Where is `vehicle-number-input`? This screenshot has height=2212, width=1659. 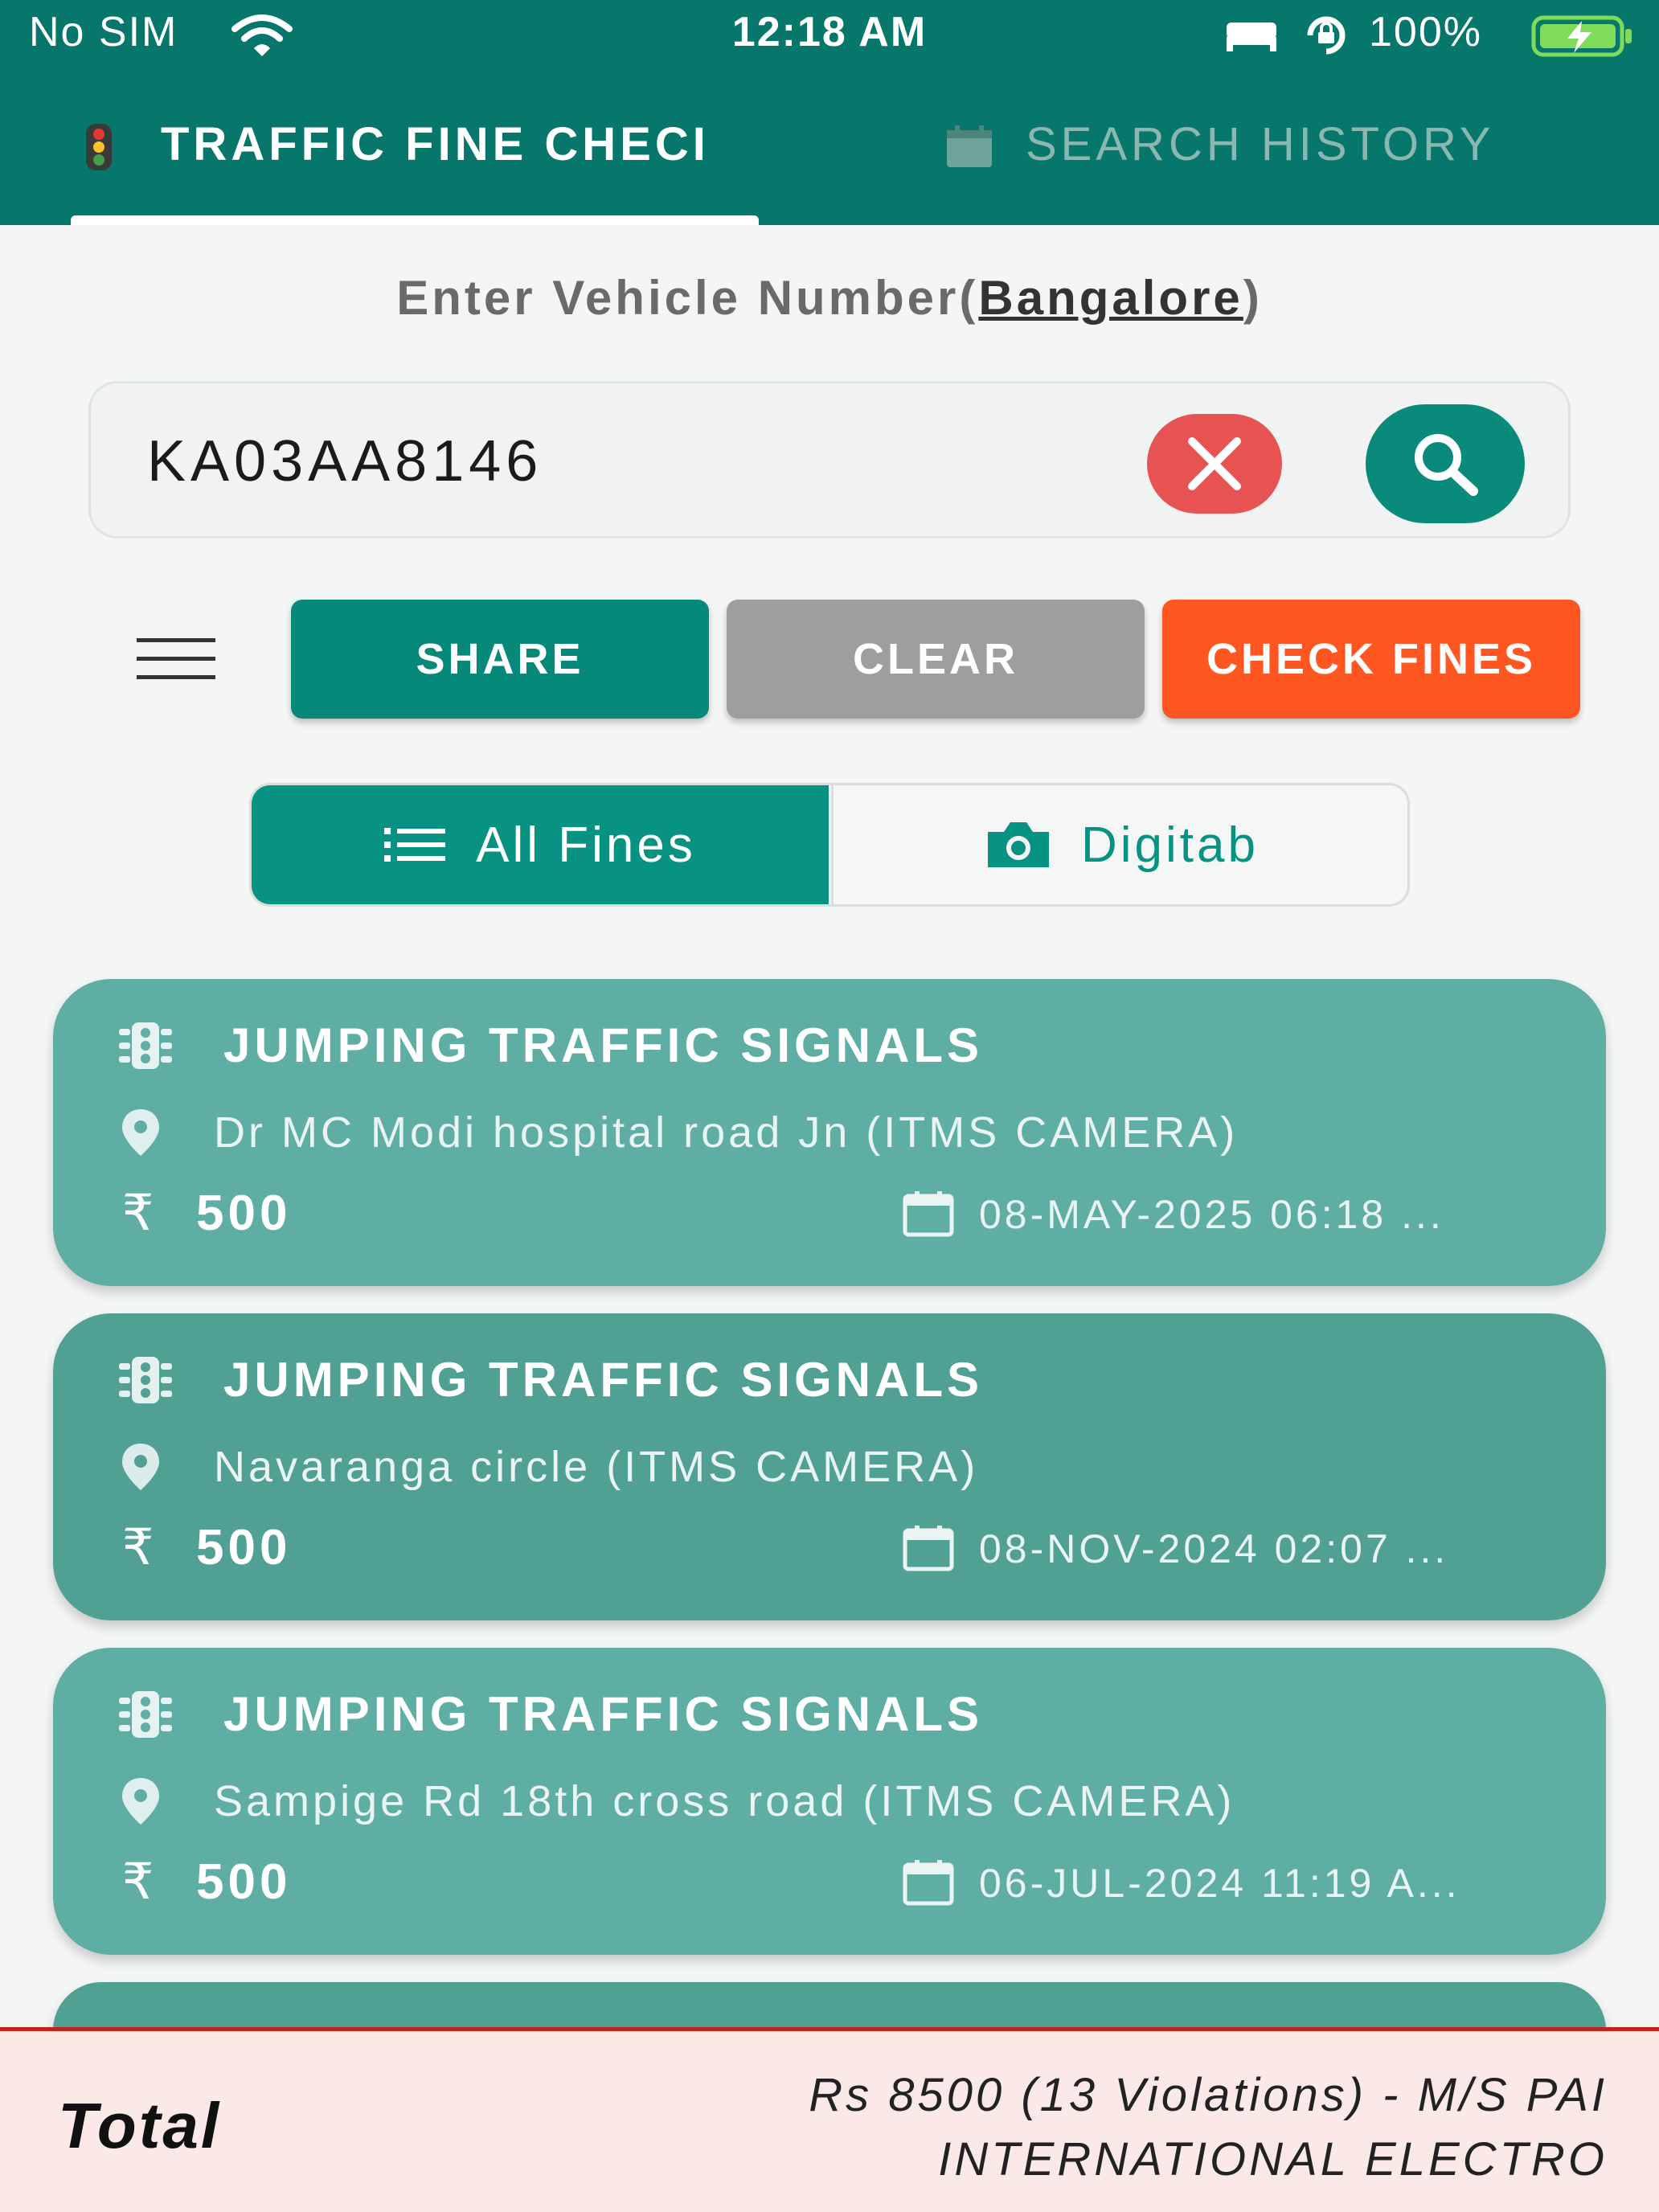 vehicle-number-input is located at coordinates (629, 461).